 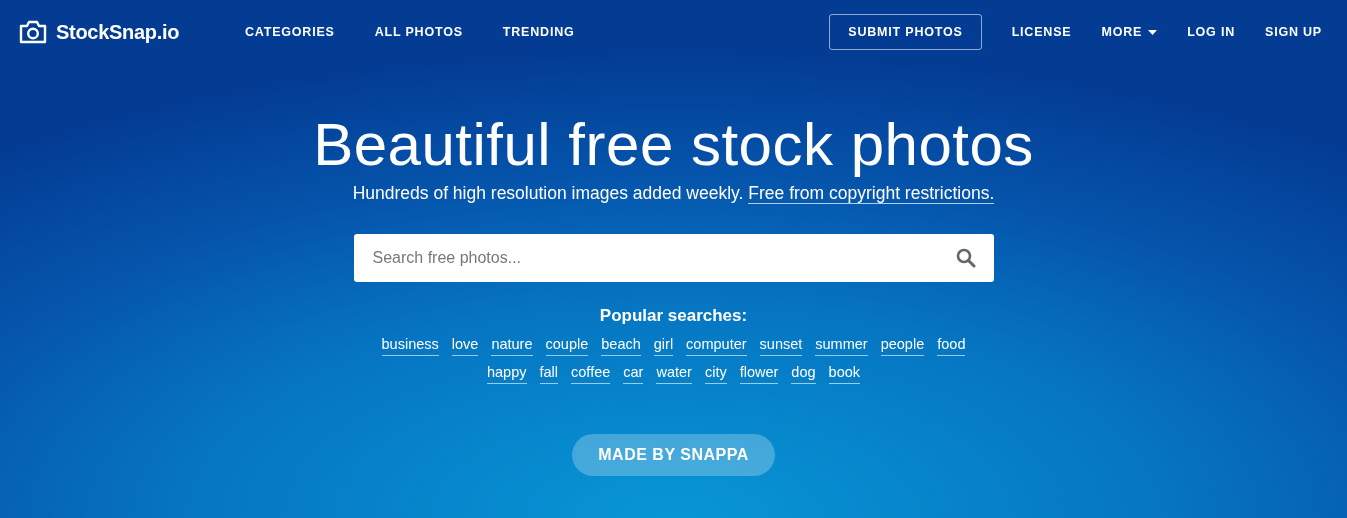 What do you see at coordinates (507, 374) in the screenshot?
I see `tag-link: happy` at bounding box center [507, 374].